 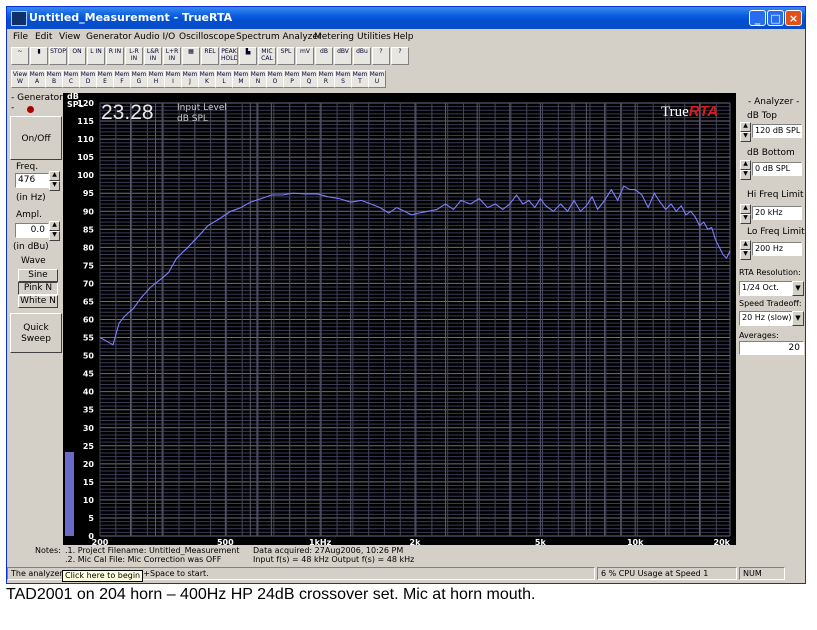 What do you see at coordinates (292, 79) in the screenshot?
I see `memory-button-16: Mem P` at bounding box center [292, 79].